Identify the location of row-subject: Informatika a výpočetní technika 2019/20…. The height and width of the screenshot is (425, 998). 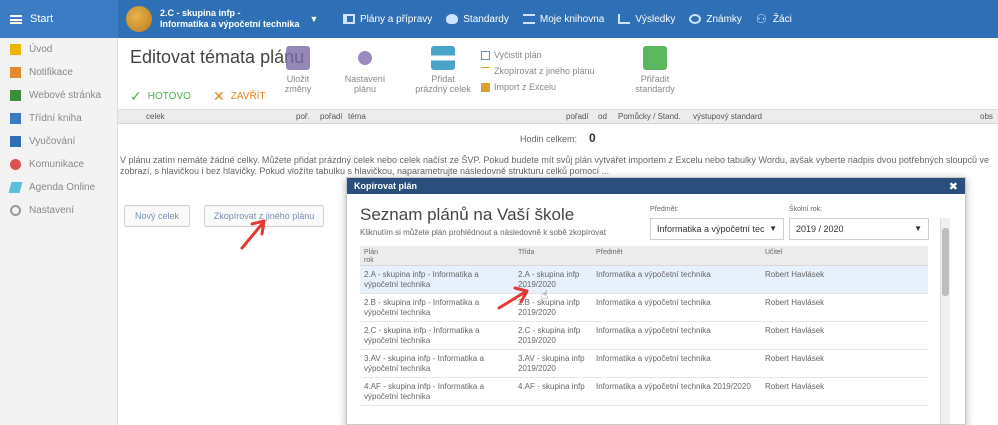
(673, 386).